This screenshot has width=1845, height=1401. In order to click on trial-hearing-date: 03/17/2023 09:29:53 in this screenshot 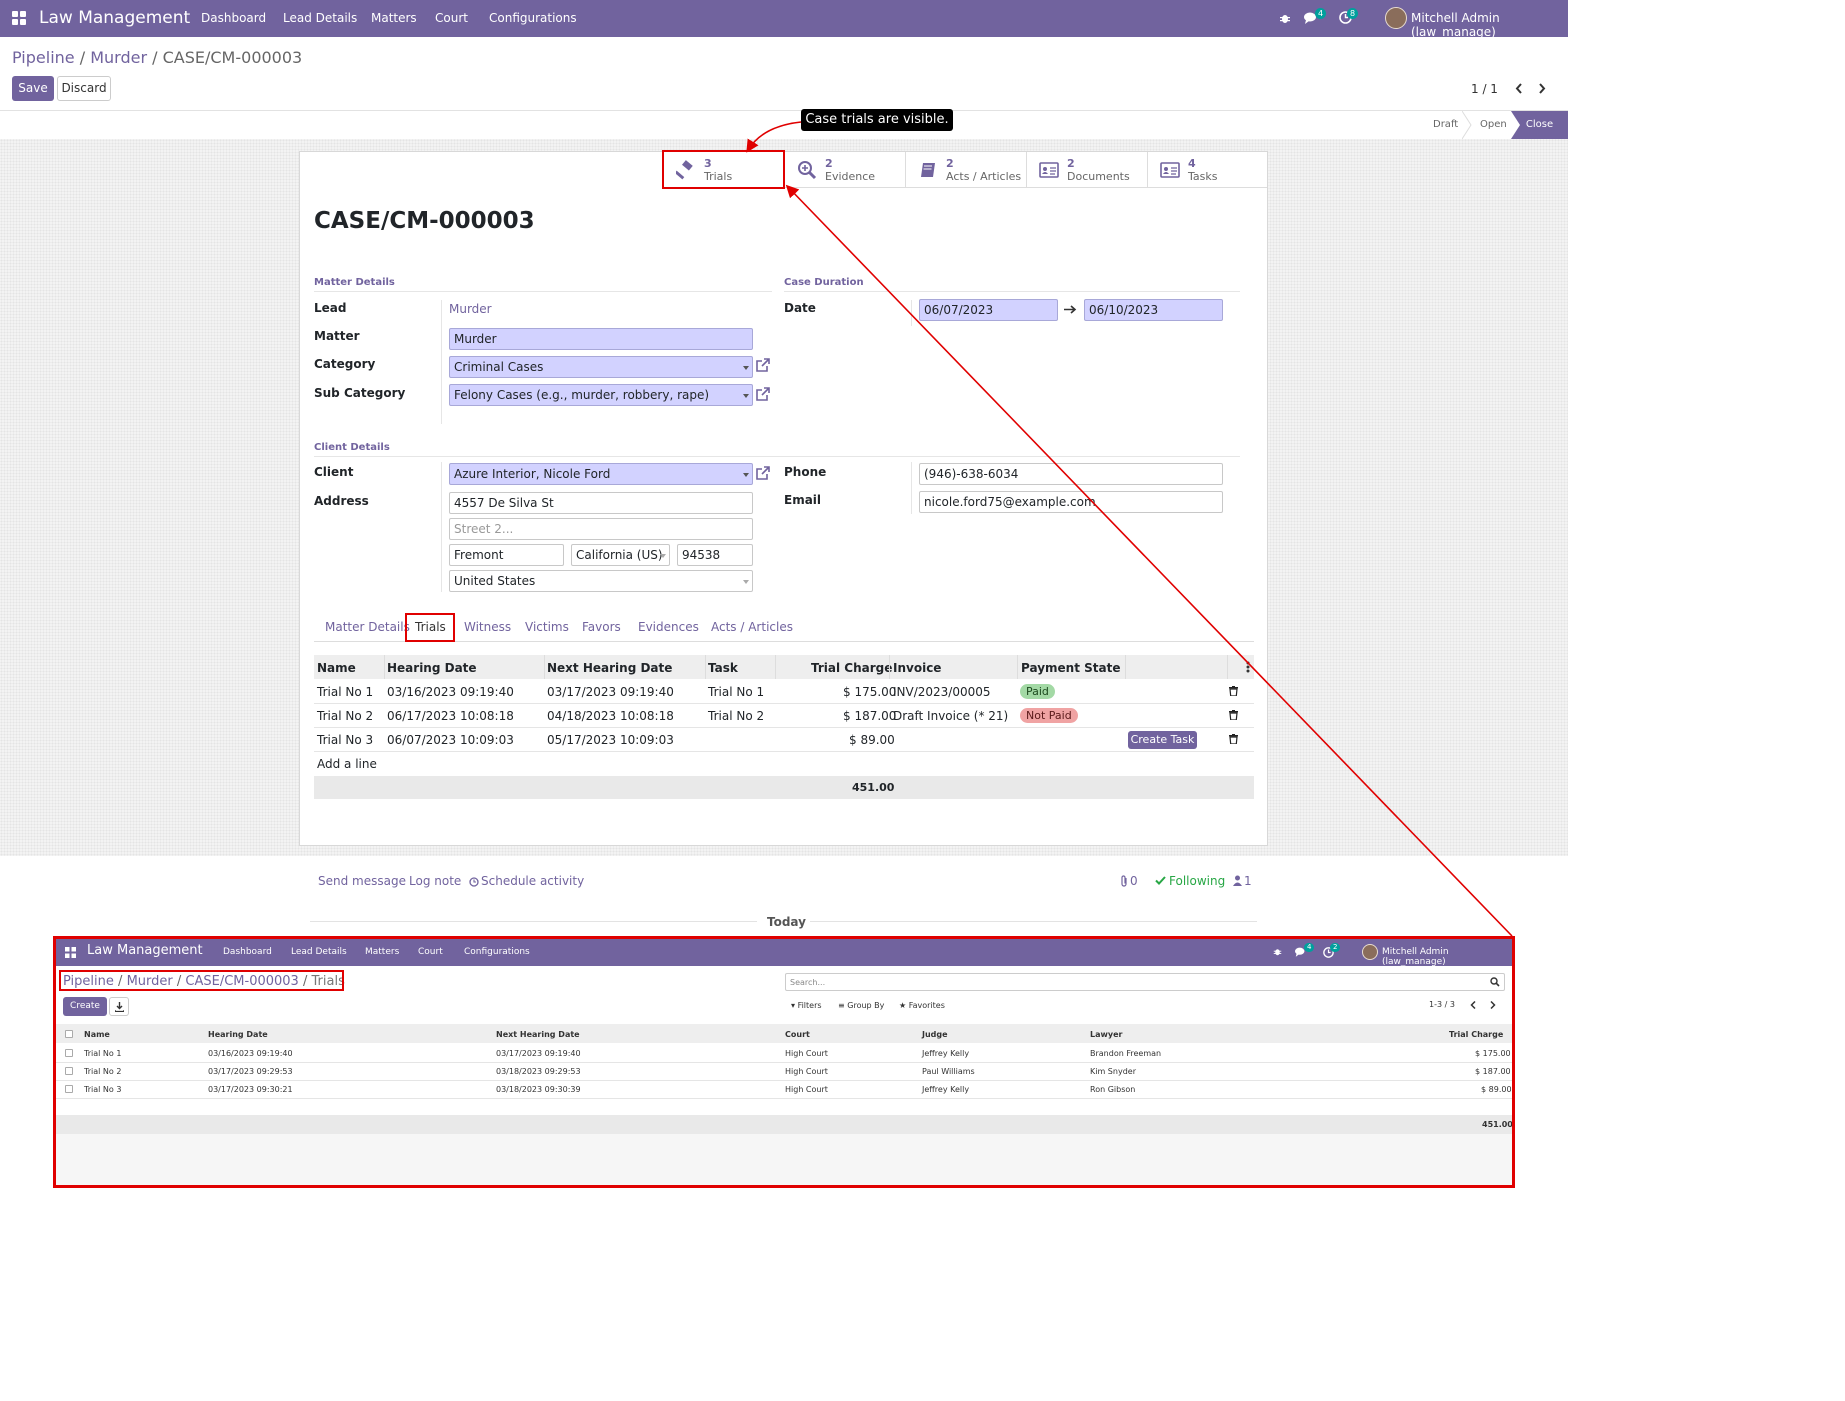, I will do `click(250, 1071)`.